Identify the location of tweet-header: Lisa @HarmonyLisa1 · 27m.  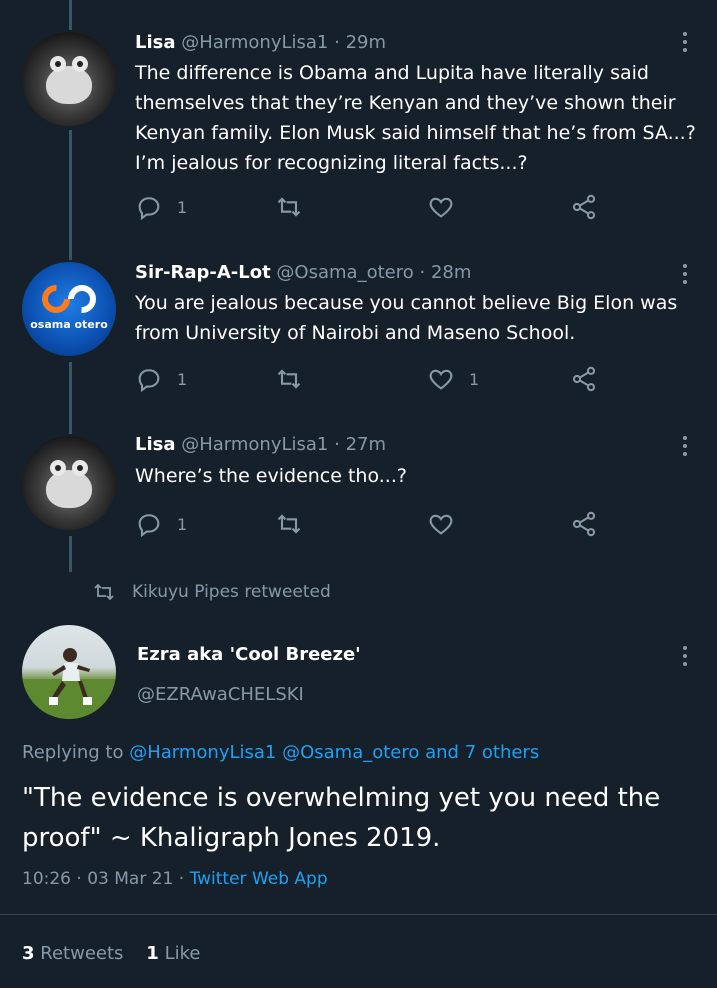
(260, 444).